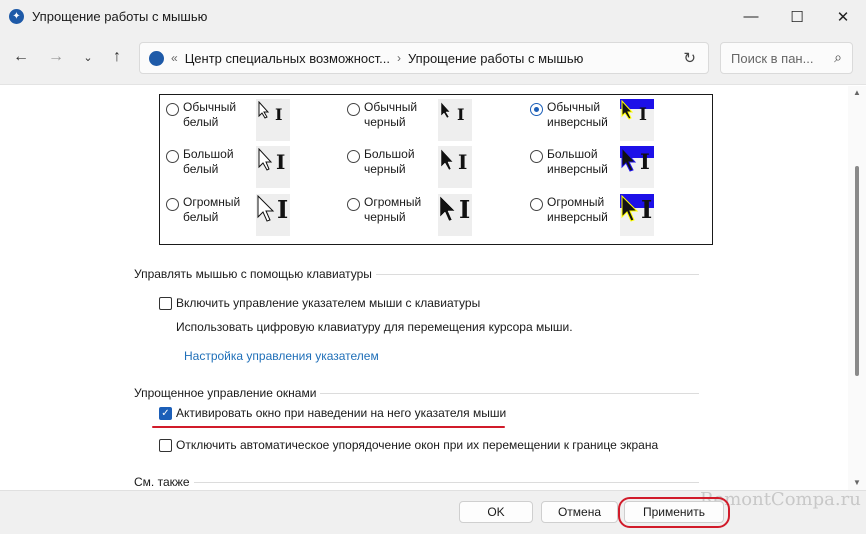  Describe the element at coordinates (208, 161) in the screenshot. I see `scheme-label: Большой белый` at that location.